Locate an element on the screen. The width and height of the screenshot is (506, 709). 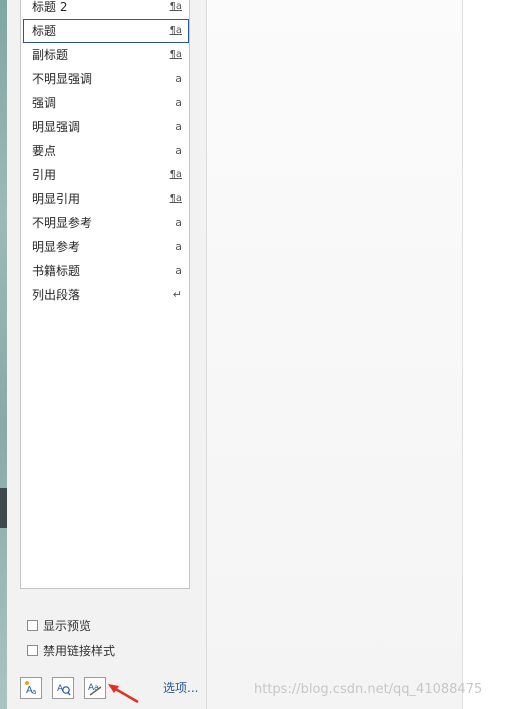
style-item-label: 不明显强调 is located at coordinates (62, 79).